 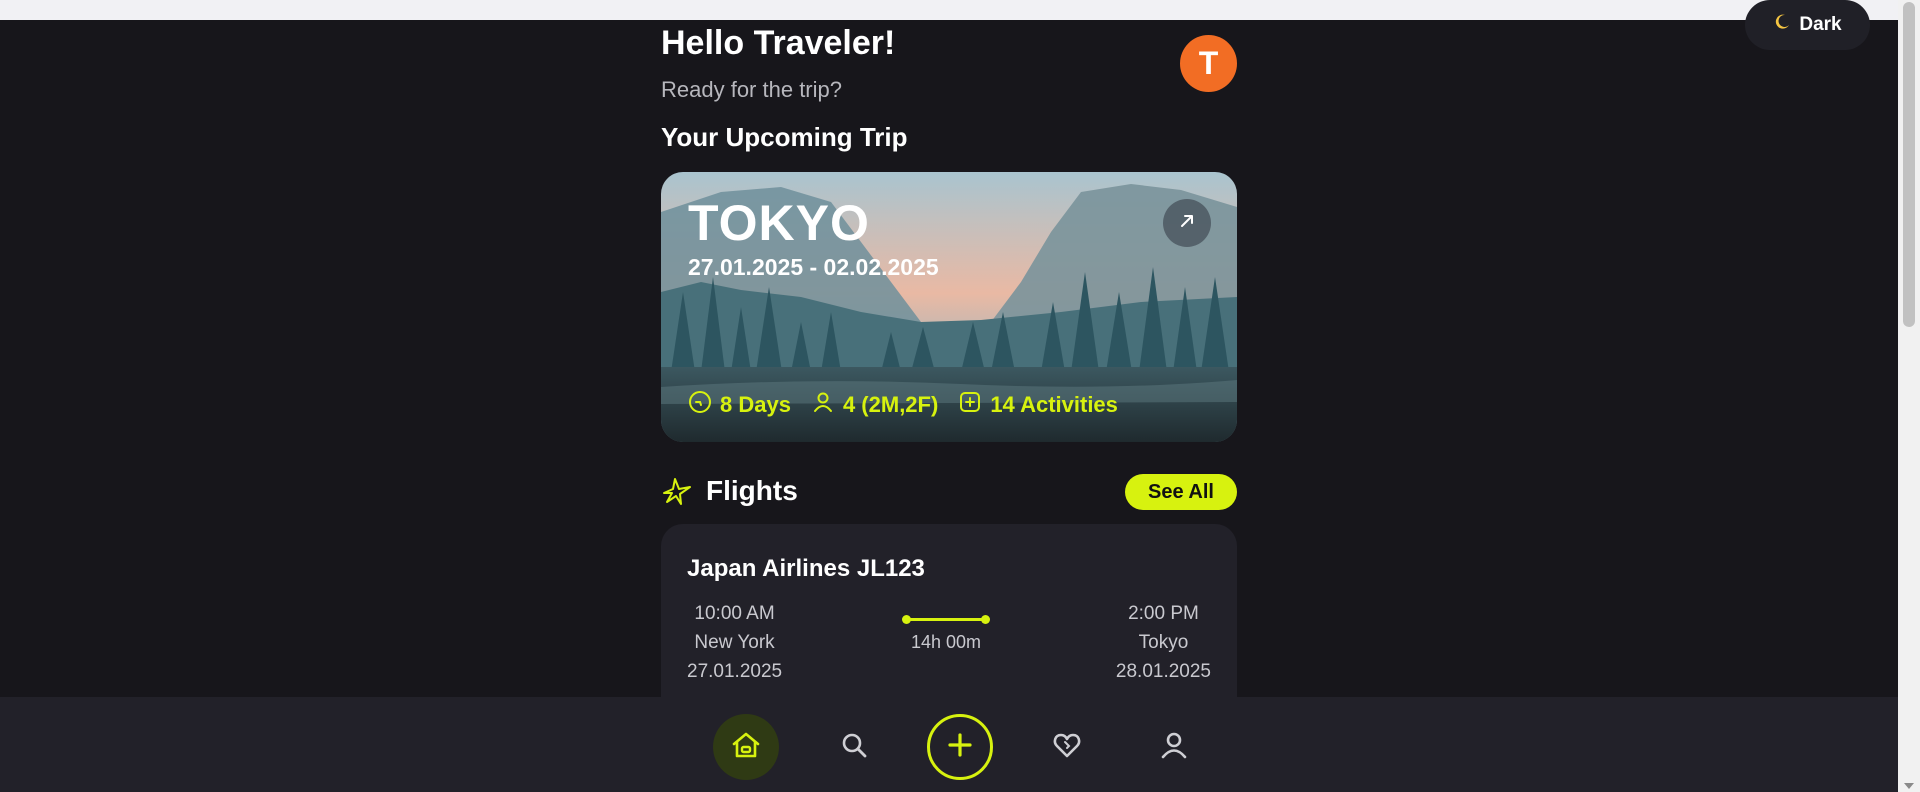 What do you see at coordinates (946, 642) in the screenshot?
I see `flight-duration: 14h 00m` at bounding box center [946, 642].